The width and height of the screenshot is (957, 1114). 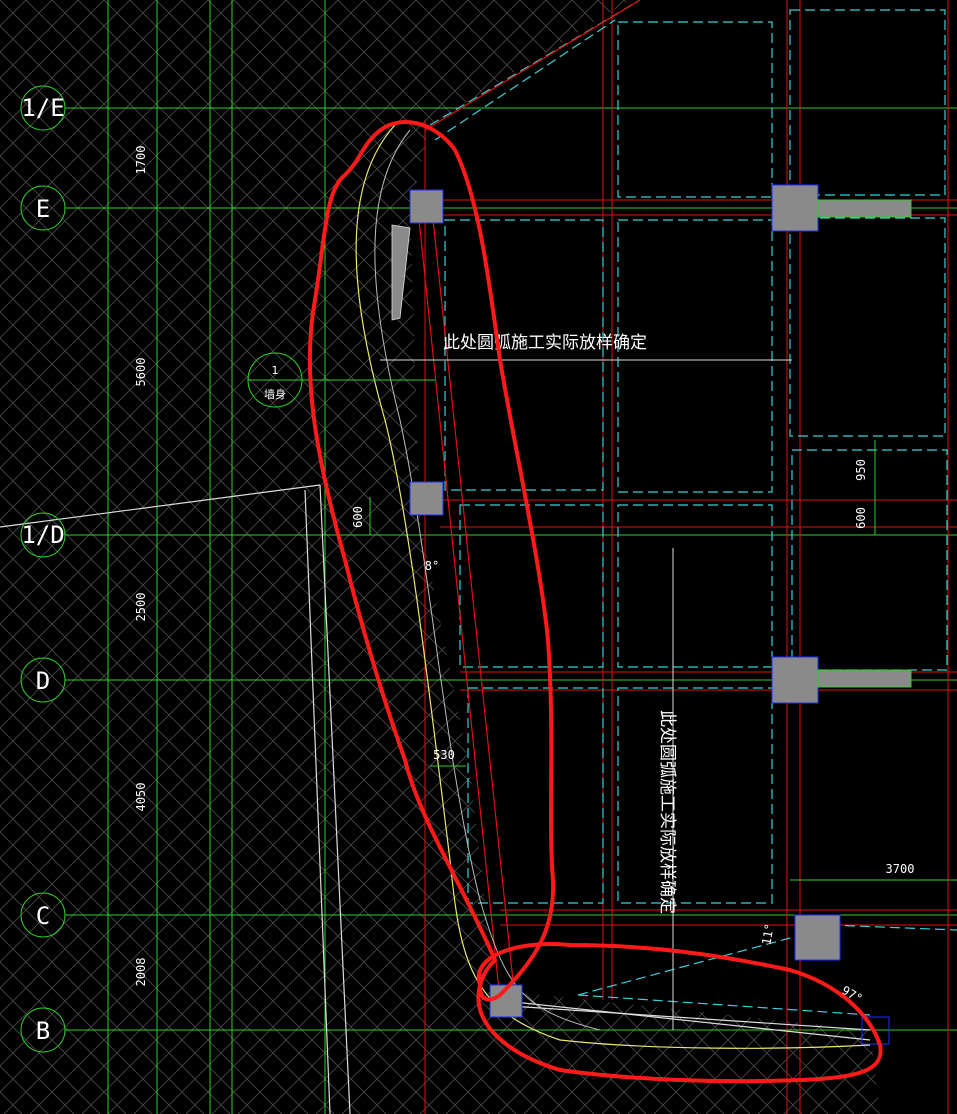 I want to click on axis-label-1D: 1/D, so click(x=42, y=535).